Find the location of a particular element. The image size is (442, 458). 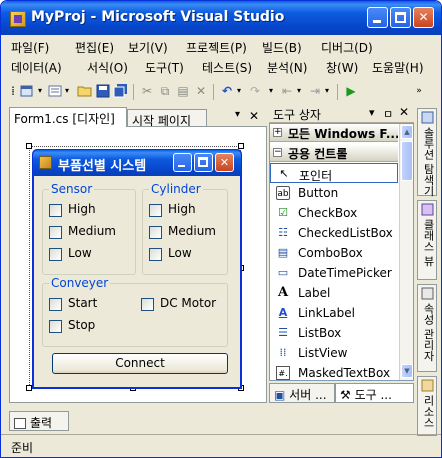

status-text: 준비 is located at coordinates (22, 448).